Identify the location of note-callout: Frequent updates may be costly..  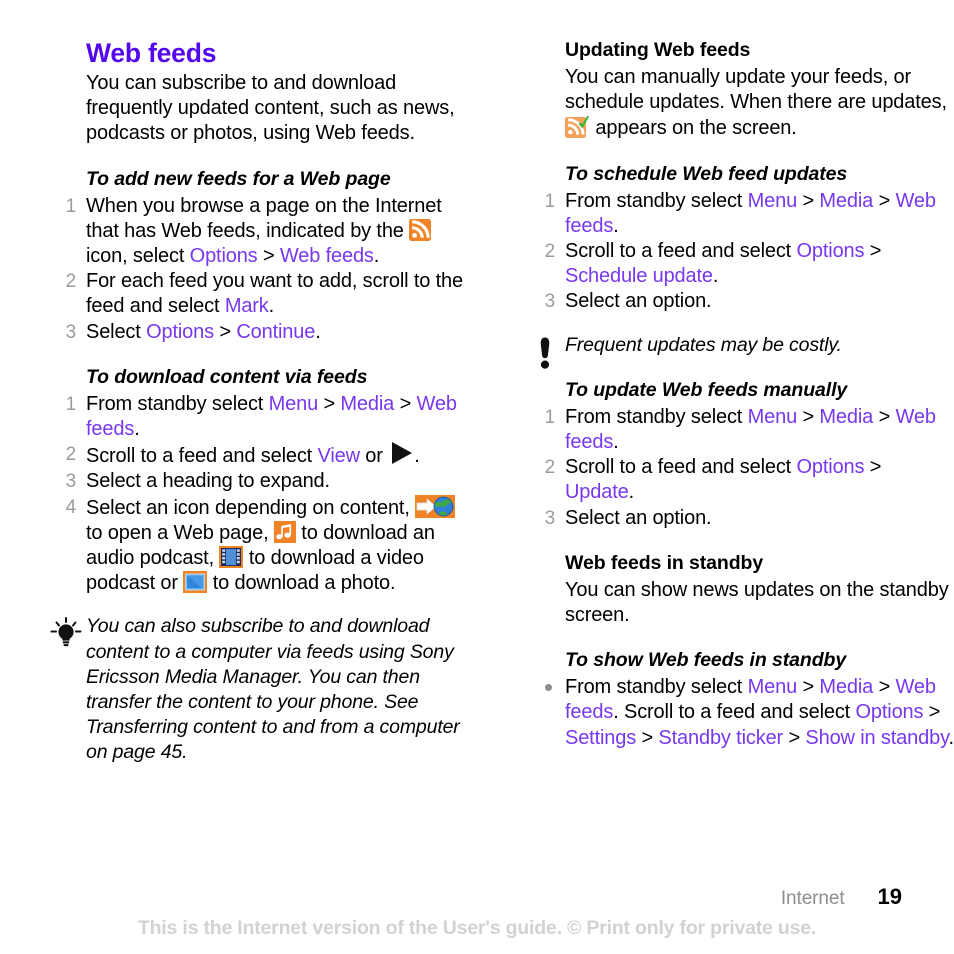
(740, 351).